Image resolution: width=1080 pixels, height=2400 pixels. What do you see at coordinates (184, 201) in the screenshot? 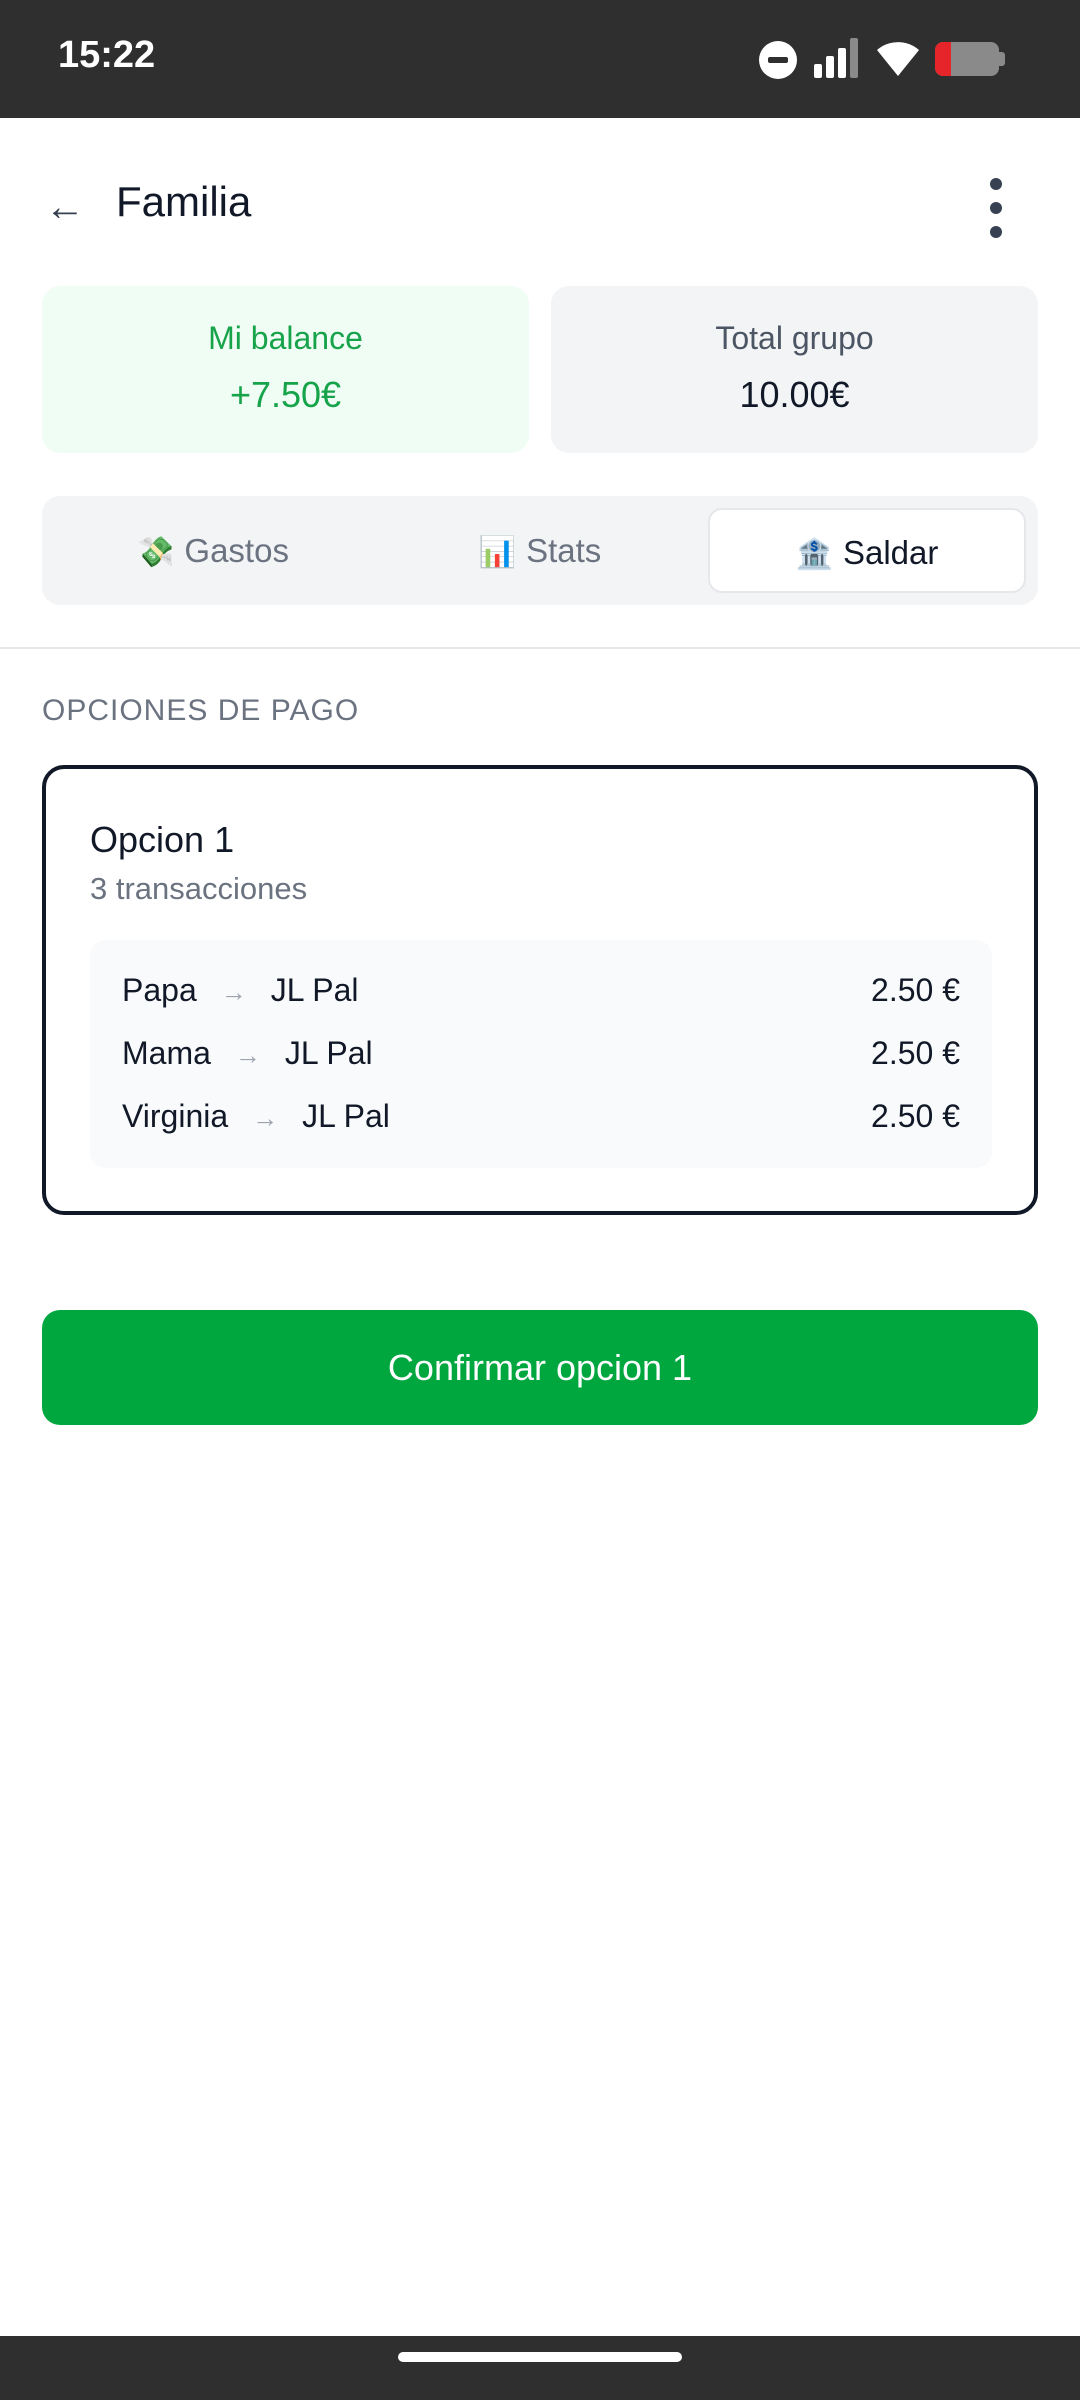
I see `page-title: Familia` at bounding box center [184, 201].